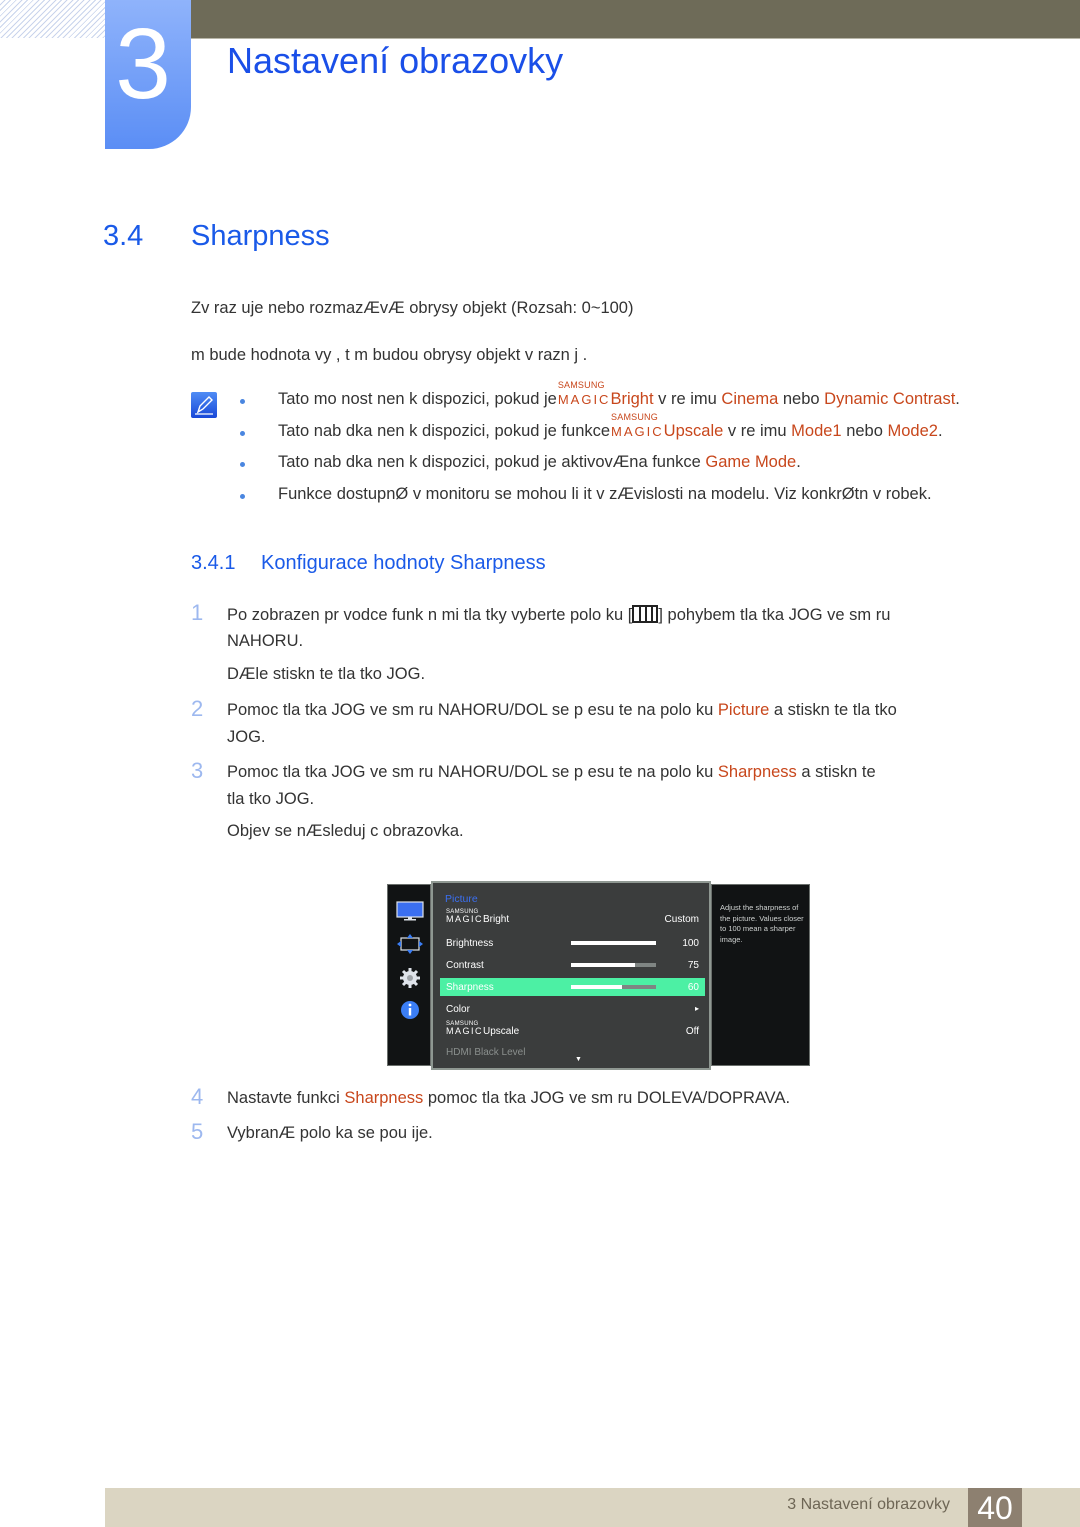  I want to click on header-hatch-decoration, so click(52, 19).